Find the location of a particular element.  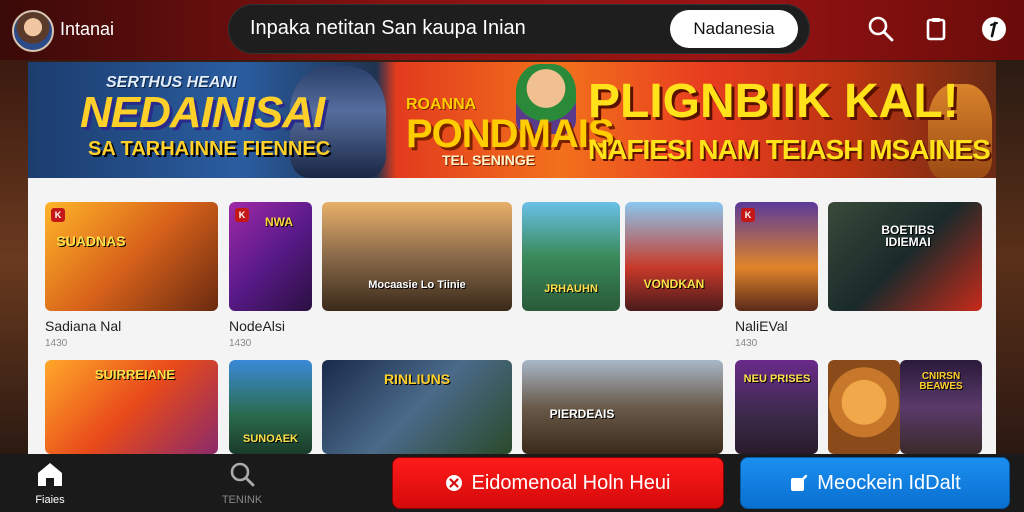

banner-left-tagline: SA TARHAINNE FIENNEC is located at coordinates (209, 149).